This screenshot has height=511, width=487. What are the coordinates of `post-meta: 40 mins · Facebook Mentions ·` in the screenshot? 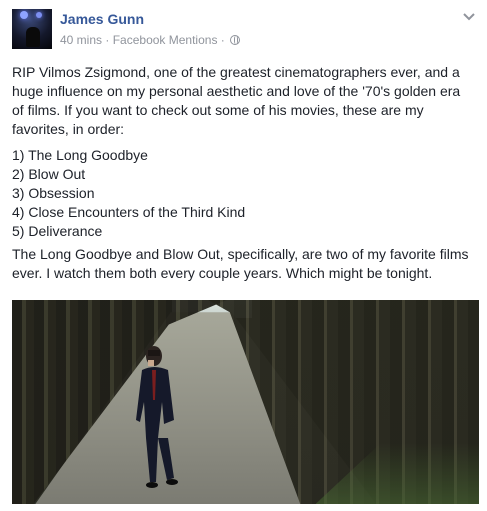 It's located at (150, 40).